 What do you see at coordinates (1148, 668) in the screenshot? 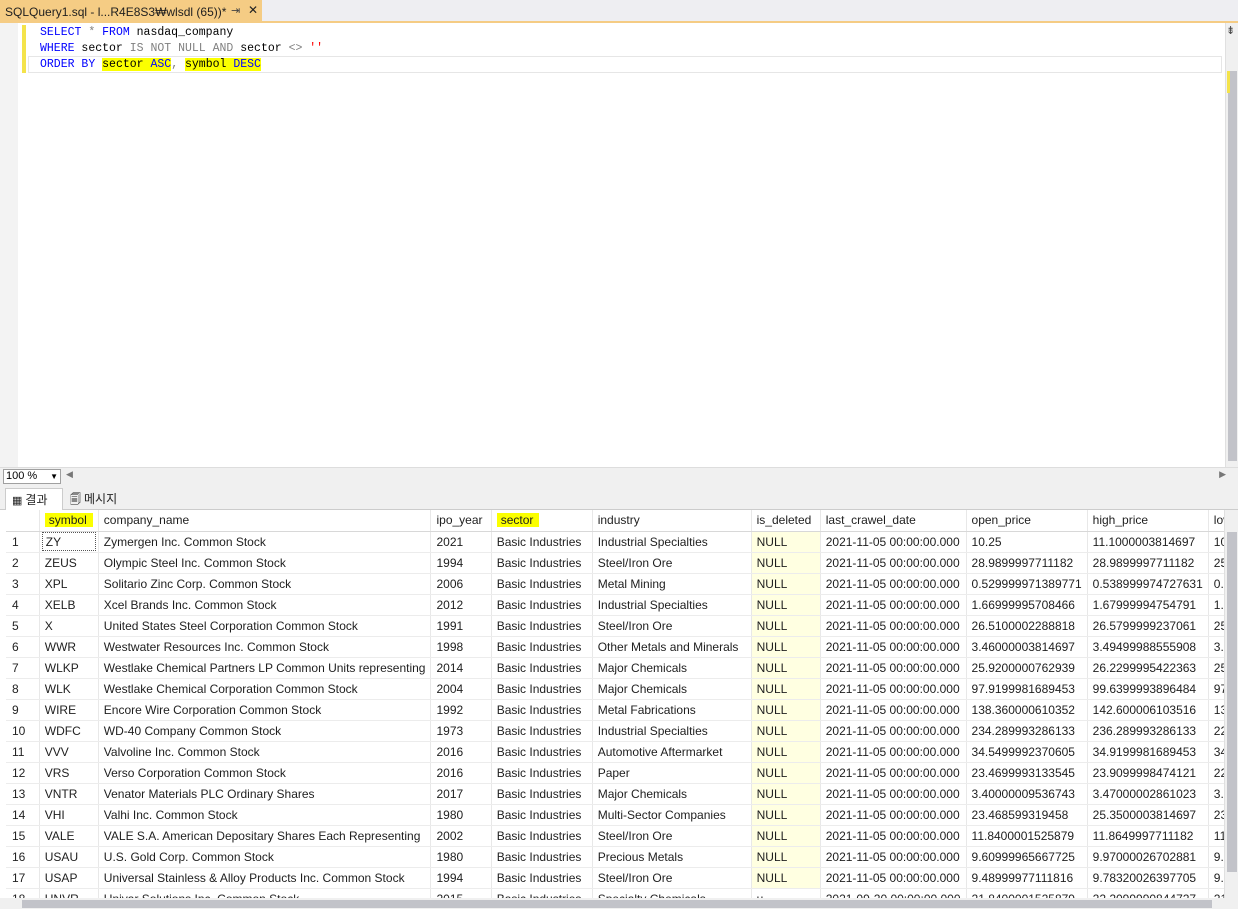
I see `table-cell: 26.2299995422363` at bounding box center [1148, 668].